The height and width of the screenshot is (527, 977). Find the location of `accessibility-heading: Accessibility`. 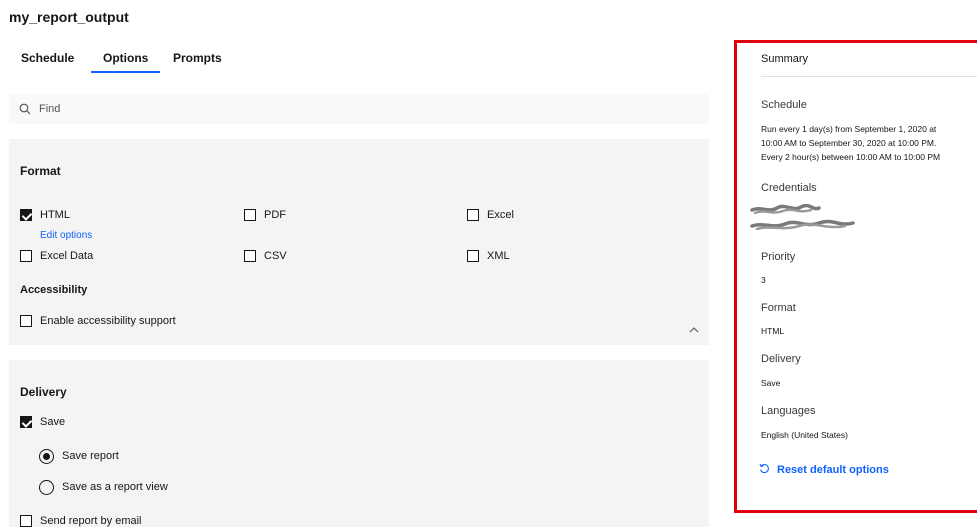

accessibility-heading: Accessibility is located at coordinates (54, 290).